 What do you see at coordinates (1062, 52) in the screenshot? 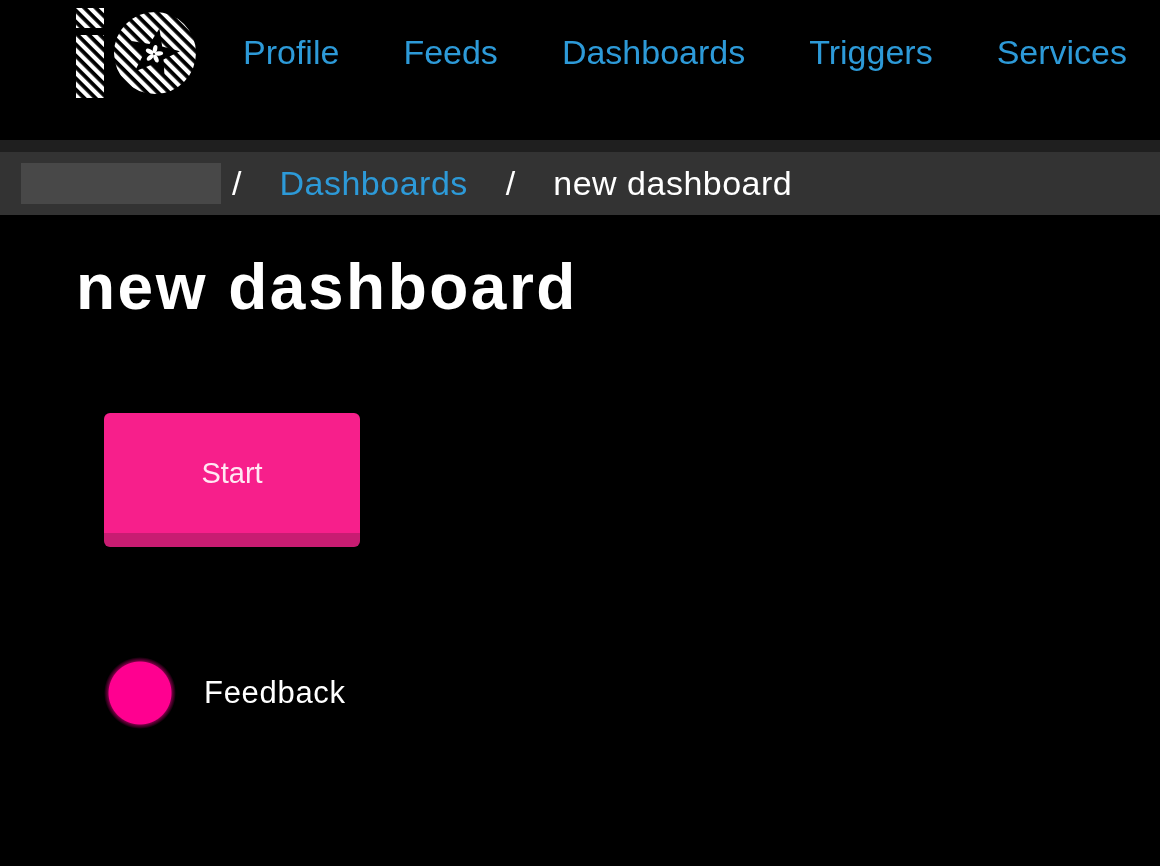
I see `nav-link: Services` at bounding box center [1062, 52].